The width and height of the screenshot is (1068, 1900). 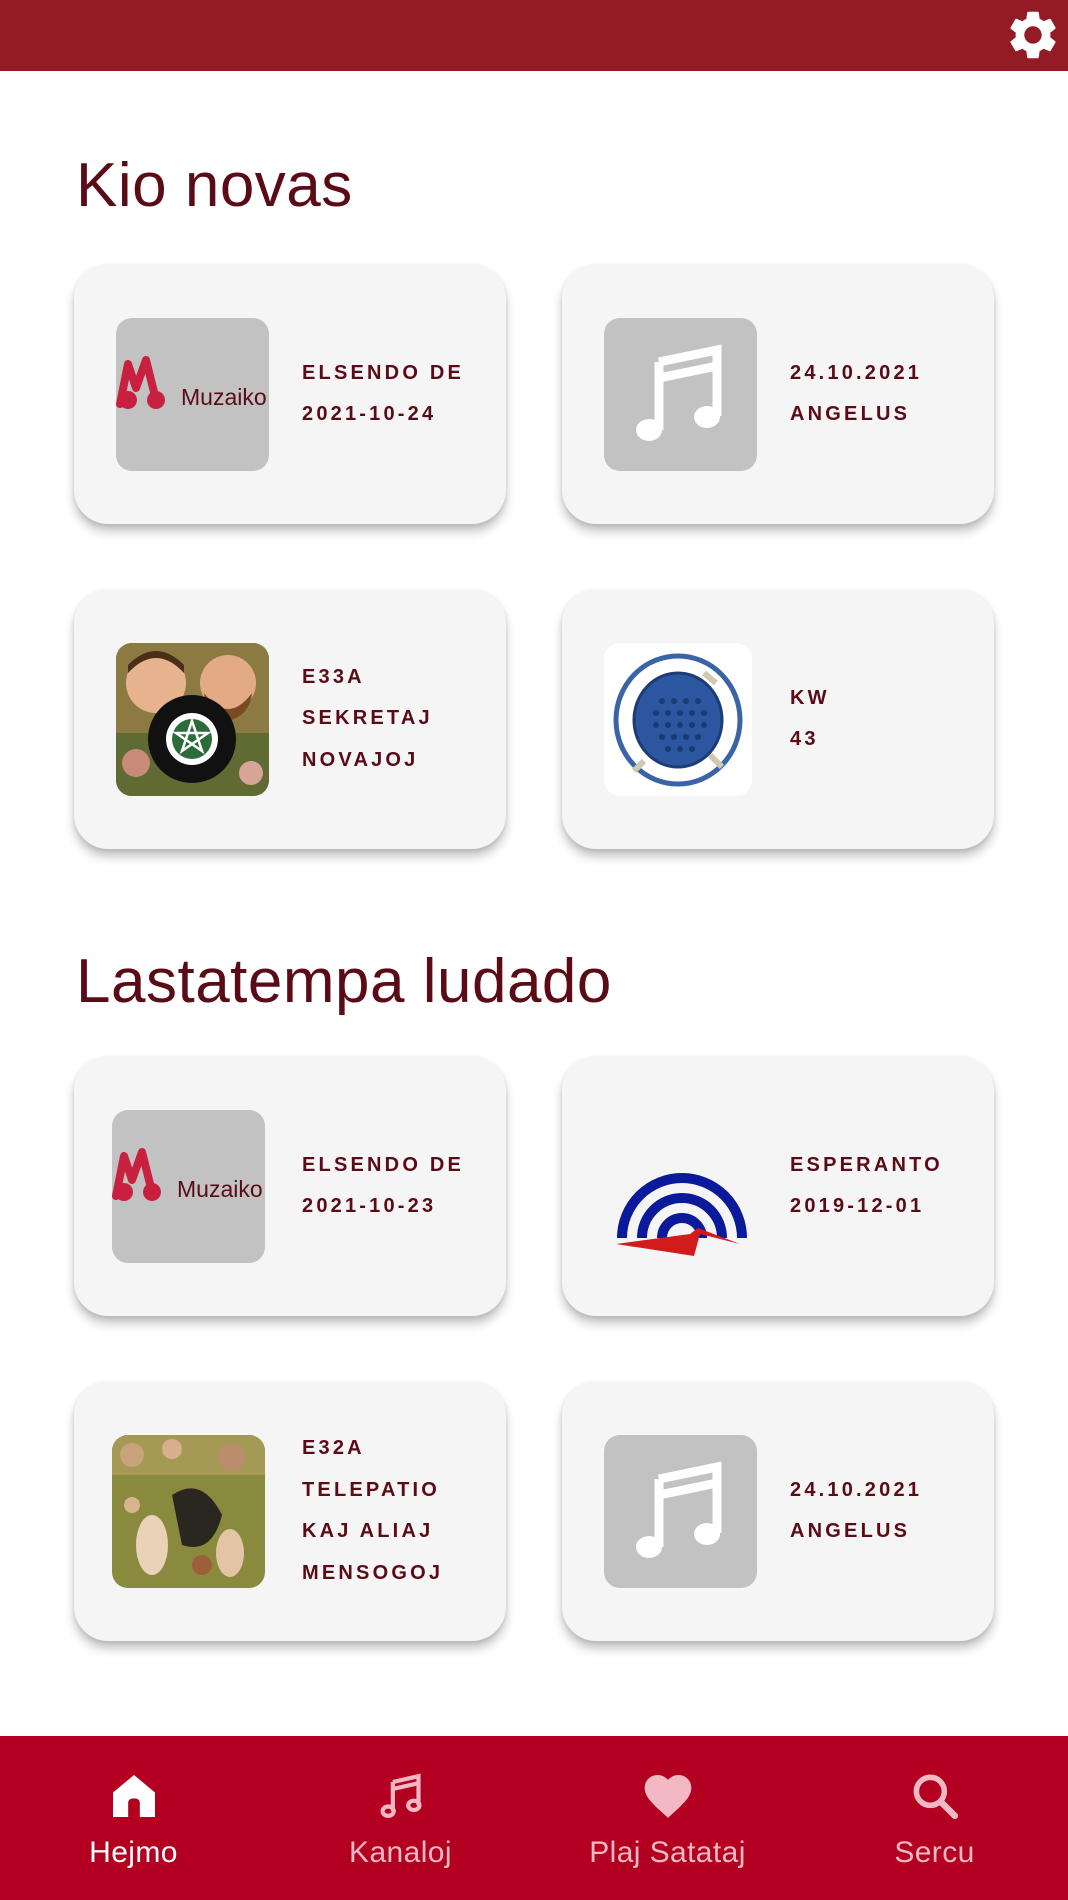 I want to click on home-icon, so click(x=133, y=1796).